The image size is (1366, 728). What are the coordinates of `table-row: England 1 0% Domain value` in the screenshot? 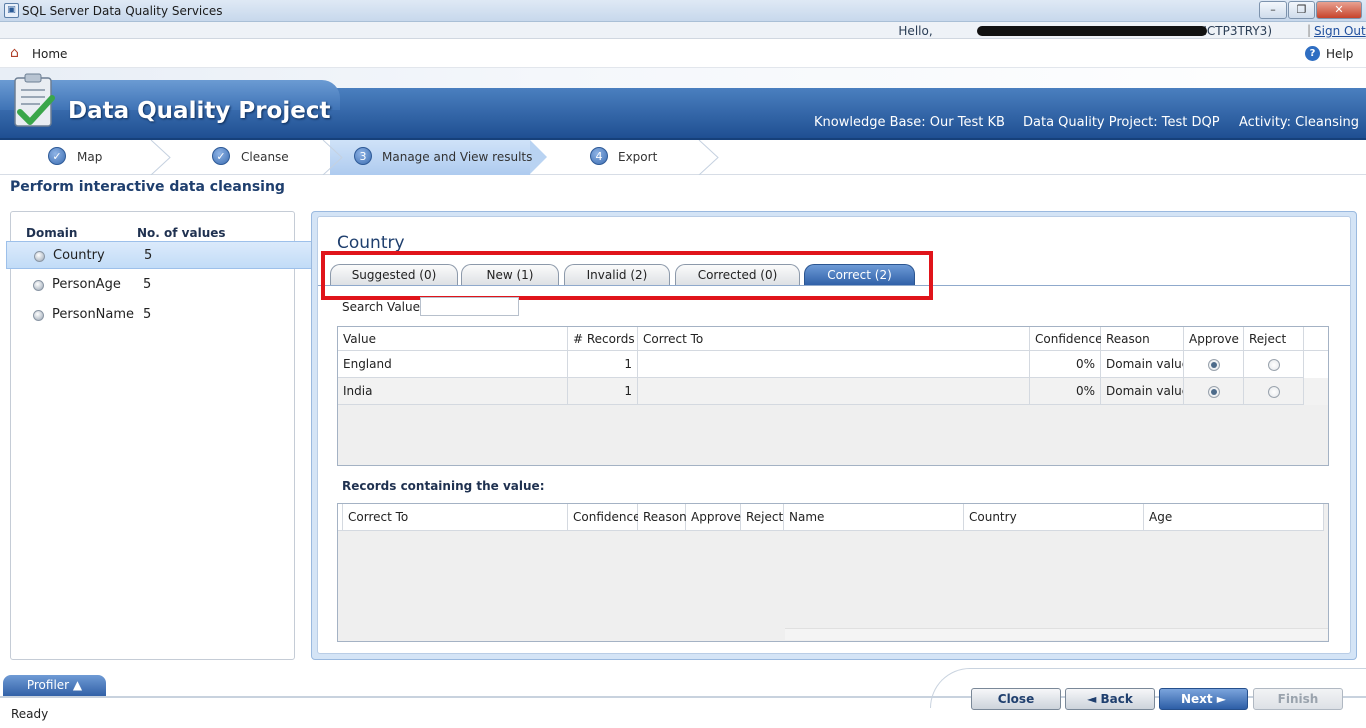 It's located at (833, 364).